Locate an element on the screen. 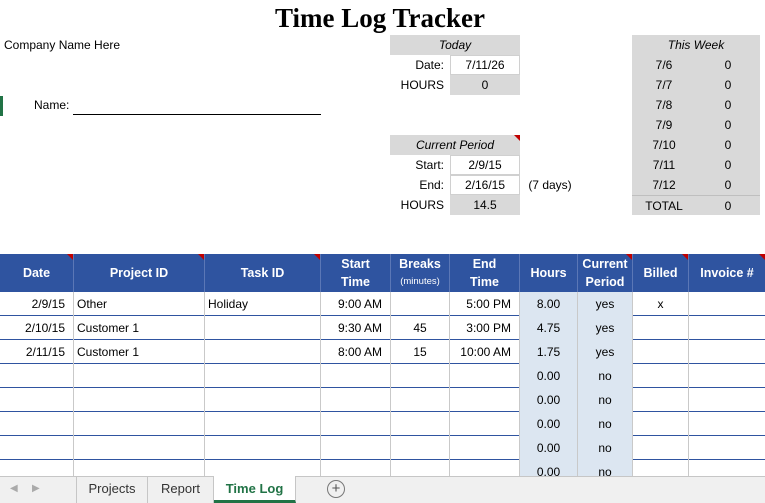  col-header-start-time: Start Time is located at coordinates (356, 273).